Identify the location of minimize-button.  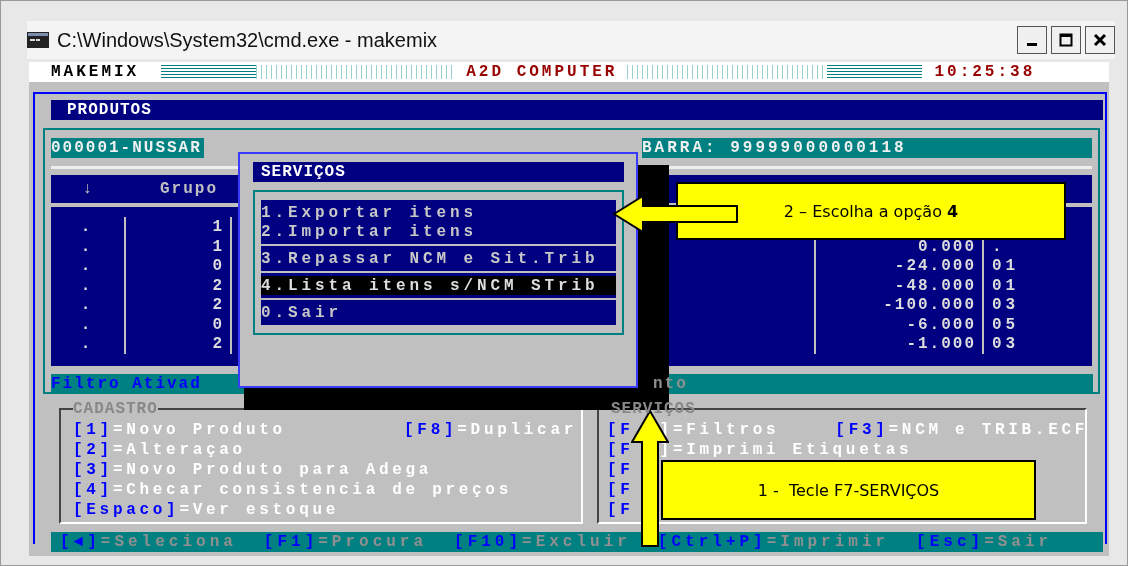
(1032, 40).